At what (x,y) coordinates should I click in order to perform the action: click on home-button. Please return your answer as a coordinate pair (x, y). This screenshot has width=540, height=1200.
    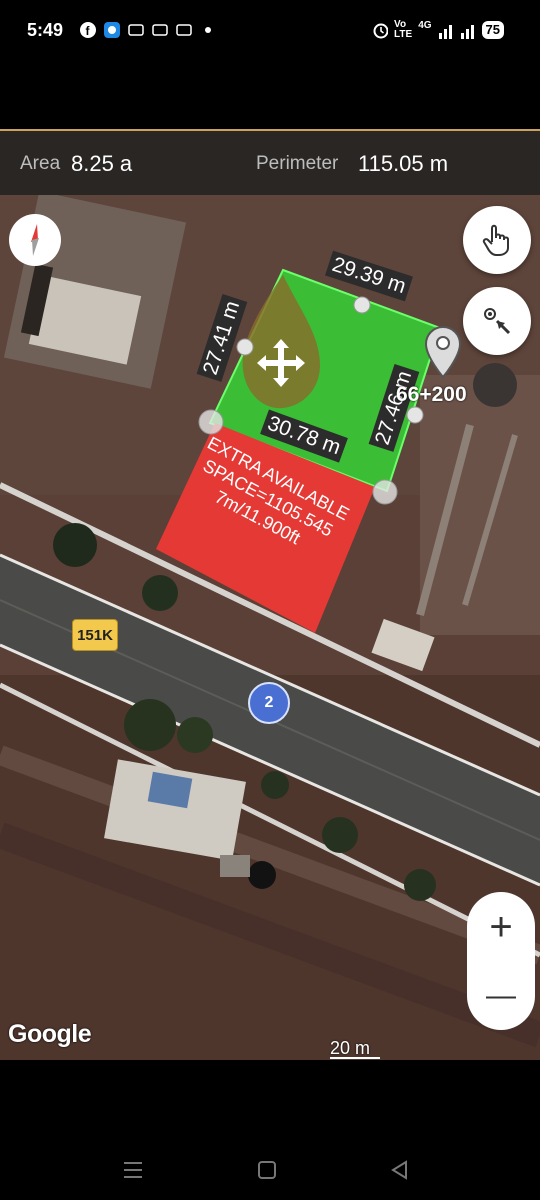
    Looking at the image, I should click on (267, 1170).